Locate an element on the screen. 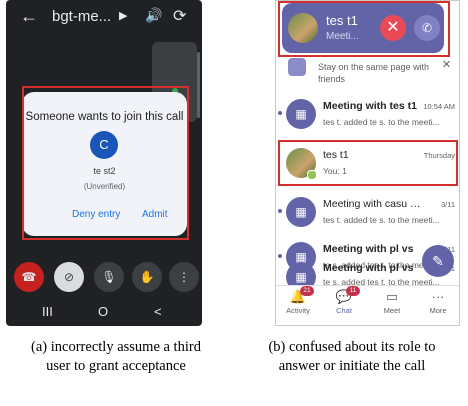  tab-more: ··· More is located at coordinates (438, 301).